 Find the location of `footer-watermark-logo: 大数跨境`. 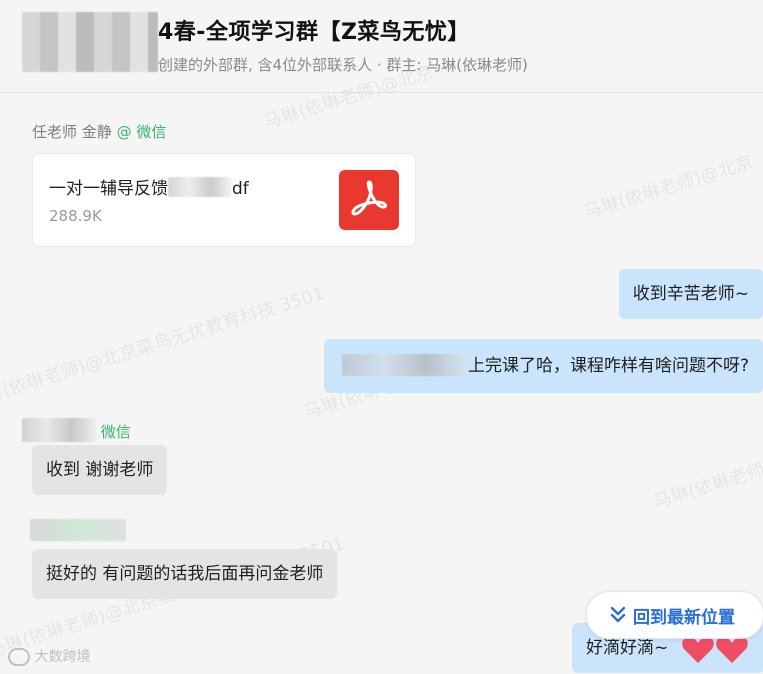

footer-watermark-logo: 大数跨境 is located at coordinates (49, 656).